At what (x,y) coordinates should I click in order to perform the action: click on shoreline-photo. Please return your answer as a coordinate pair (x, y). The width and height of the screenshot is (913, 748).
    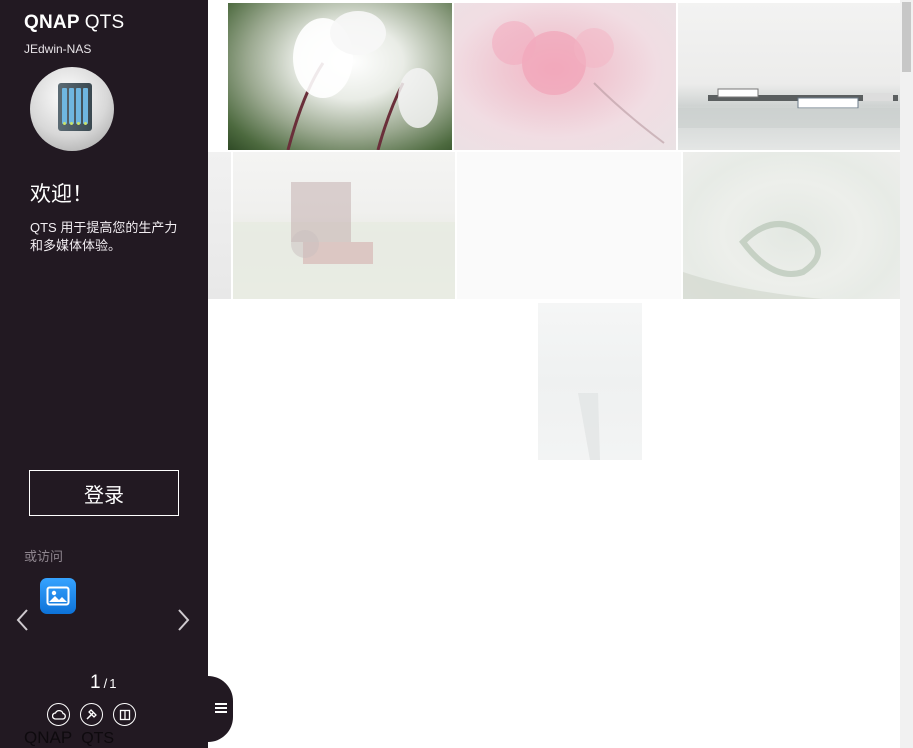
    Looking at the image, I should click on (590, 381).